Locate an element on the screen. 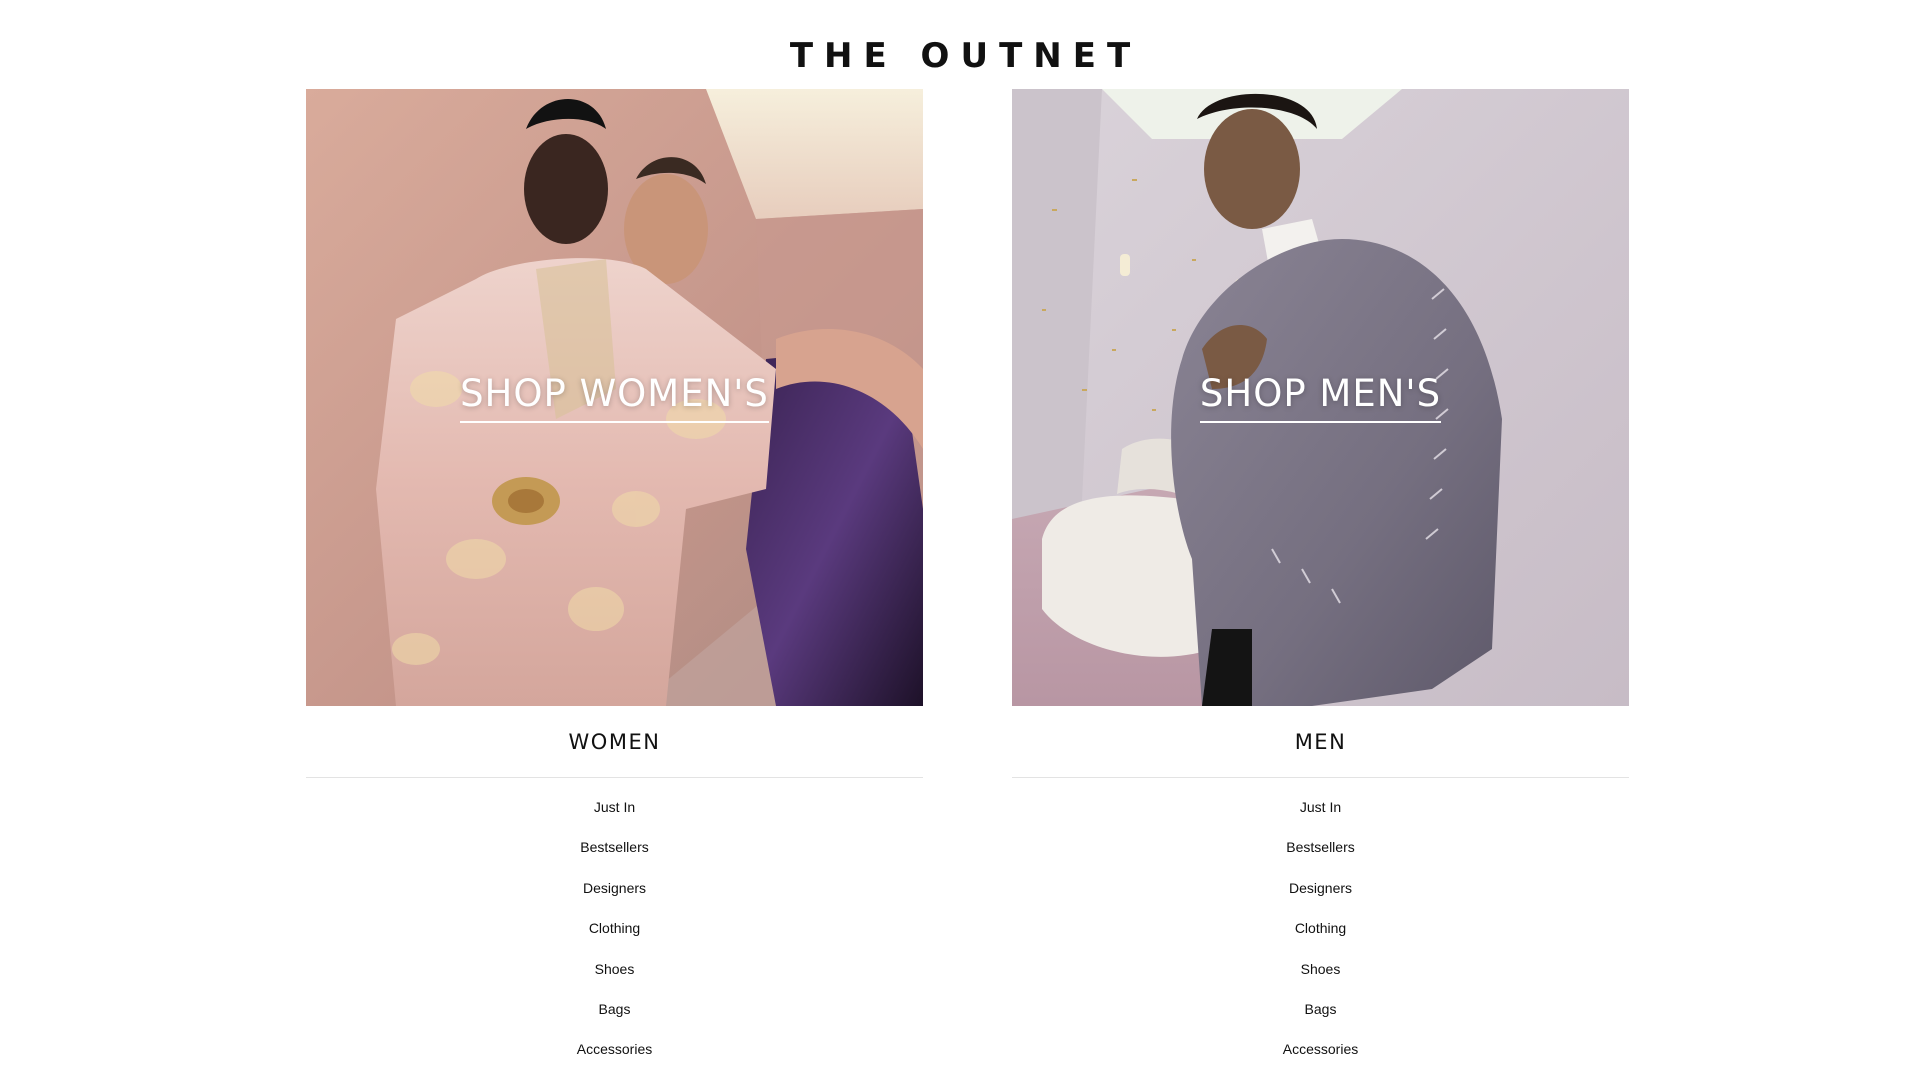 This screenshot has height=1080, width=1920. women-link-shoes: Shoes is located at coordinates (615, 969).